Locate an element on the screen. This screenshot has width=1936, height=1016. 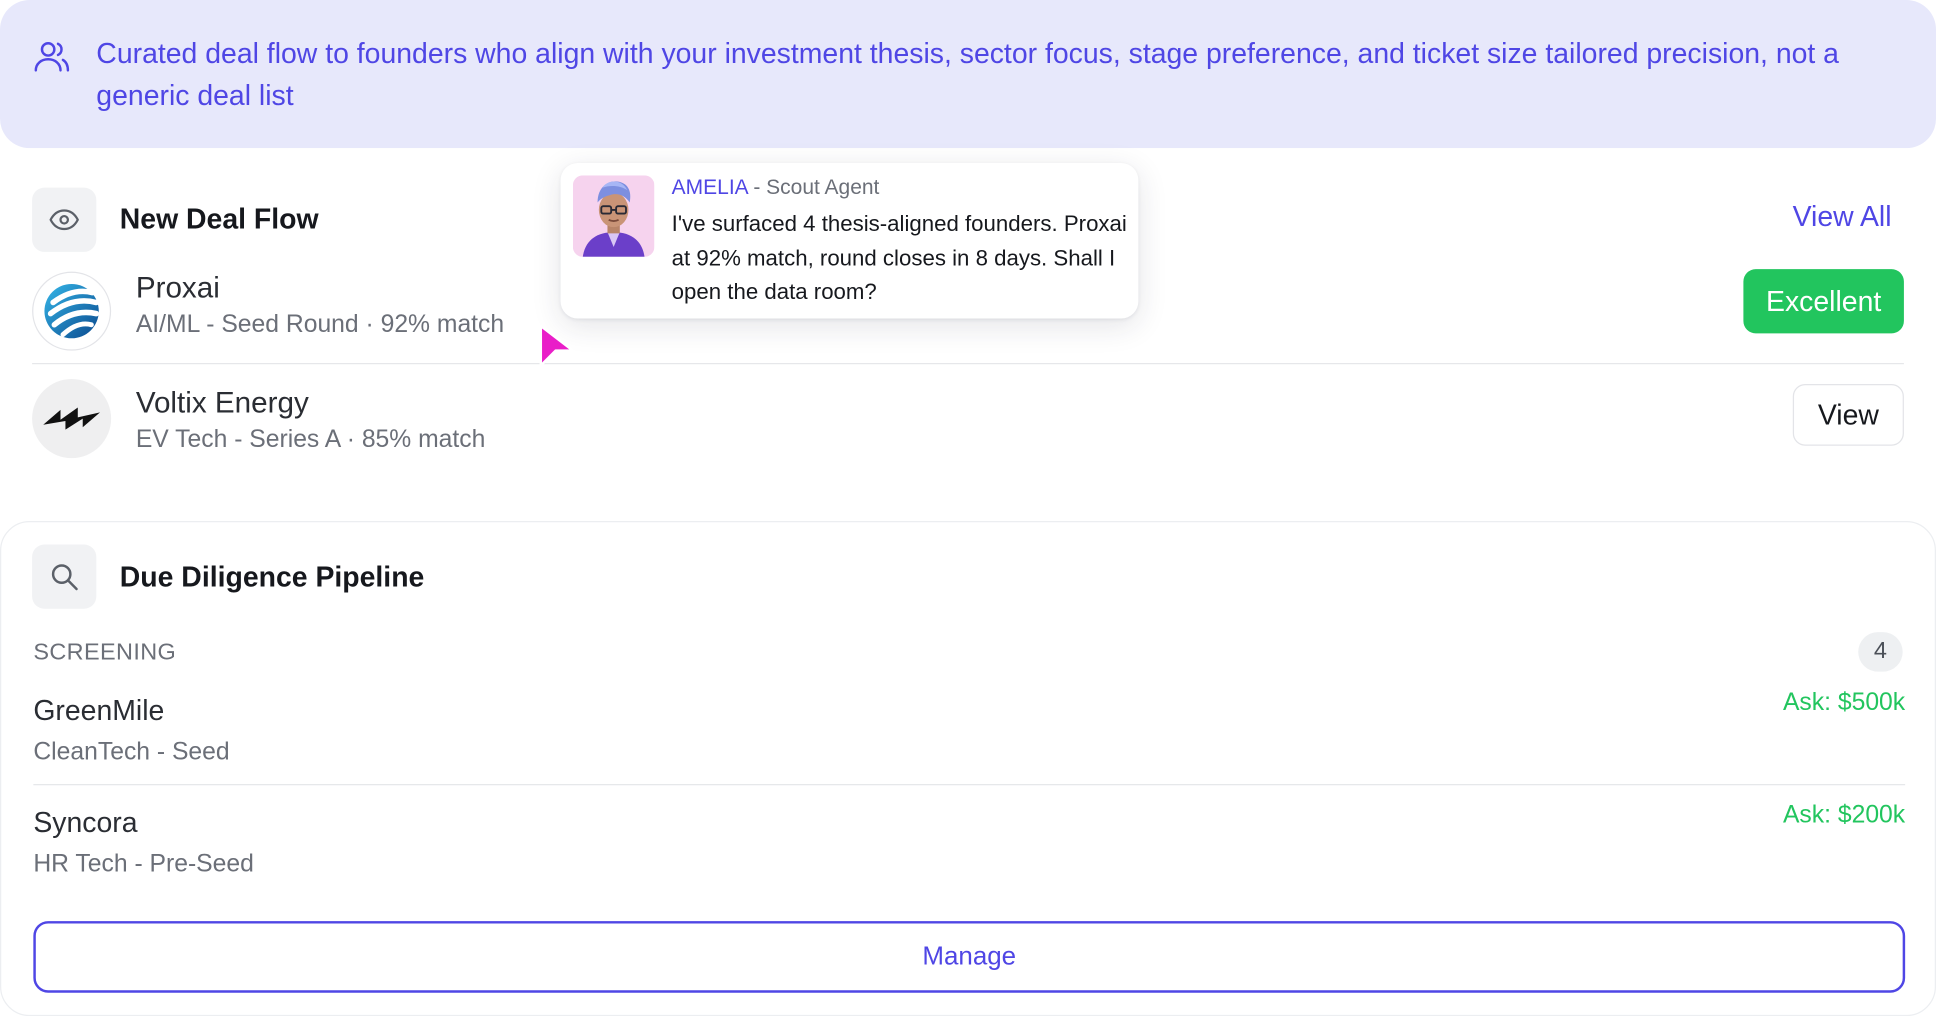
pipeline-icon-tile is located at coordinates (64, 576).